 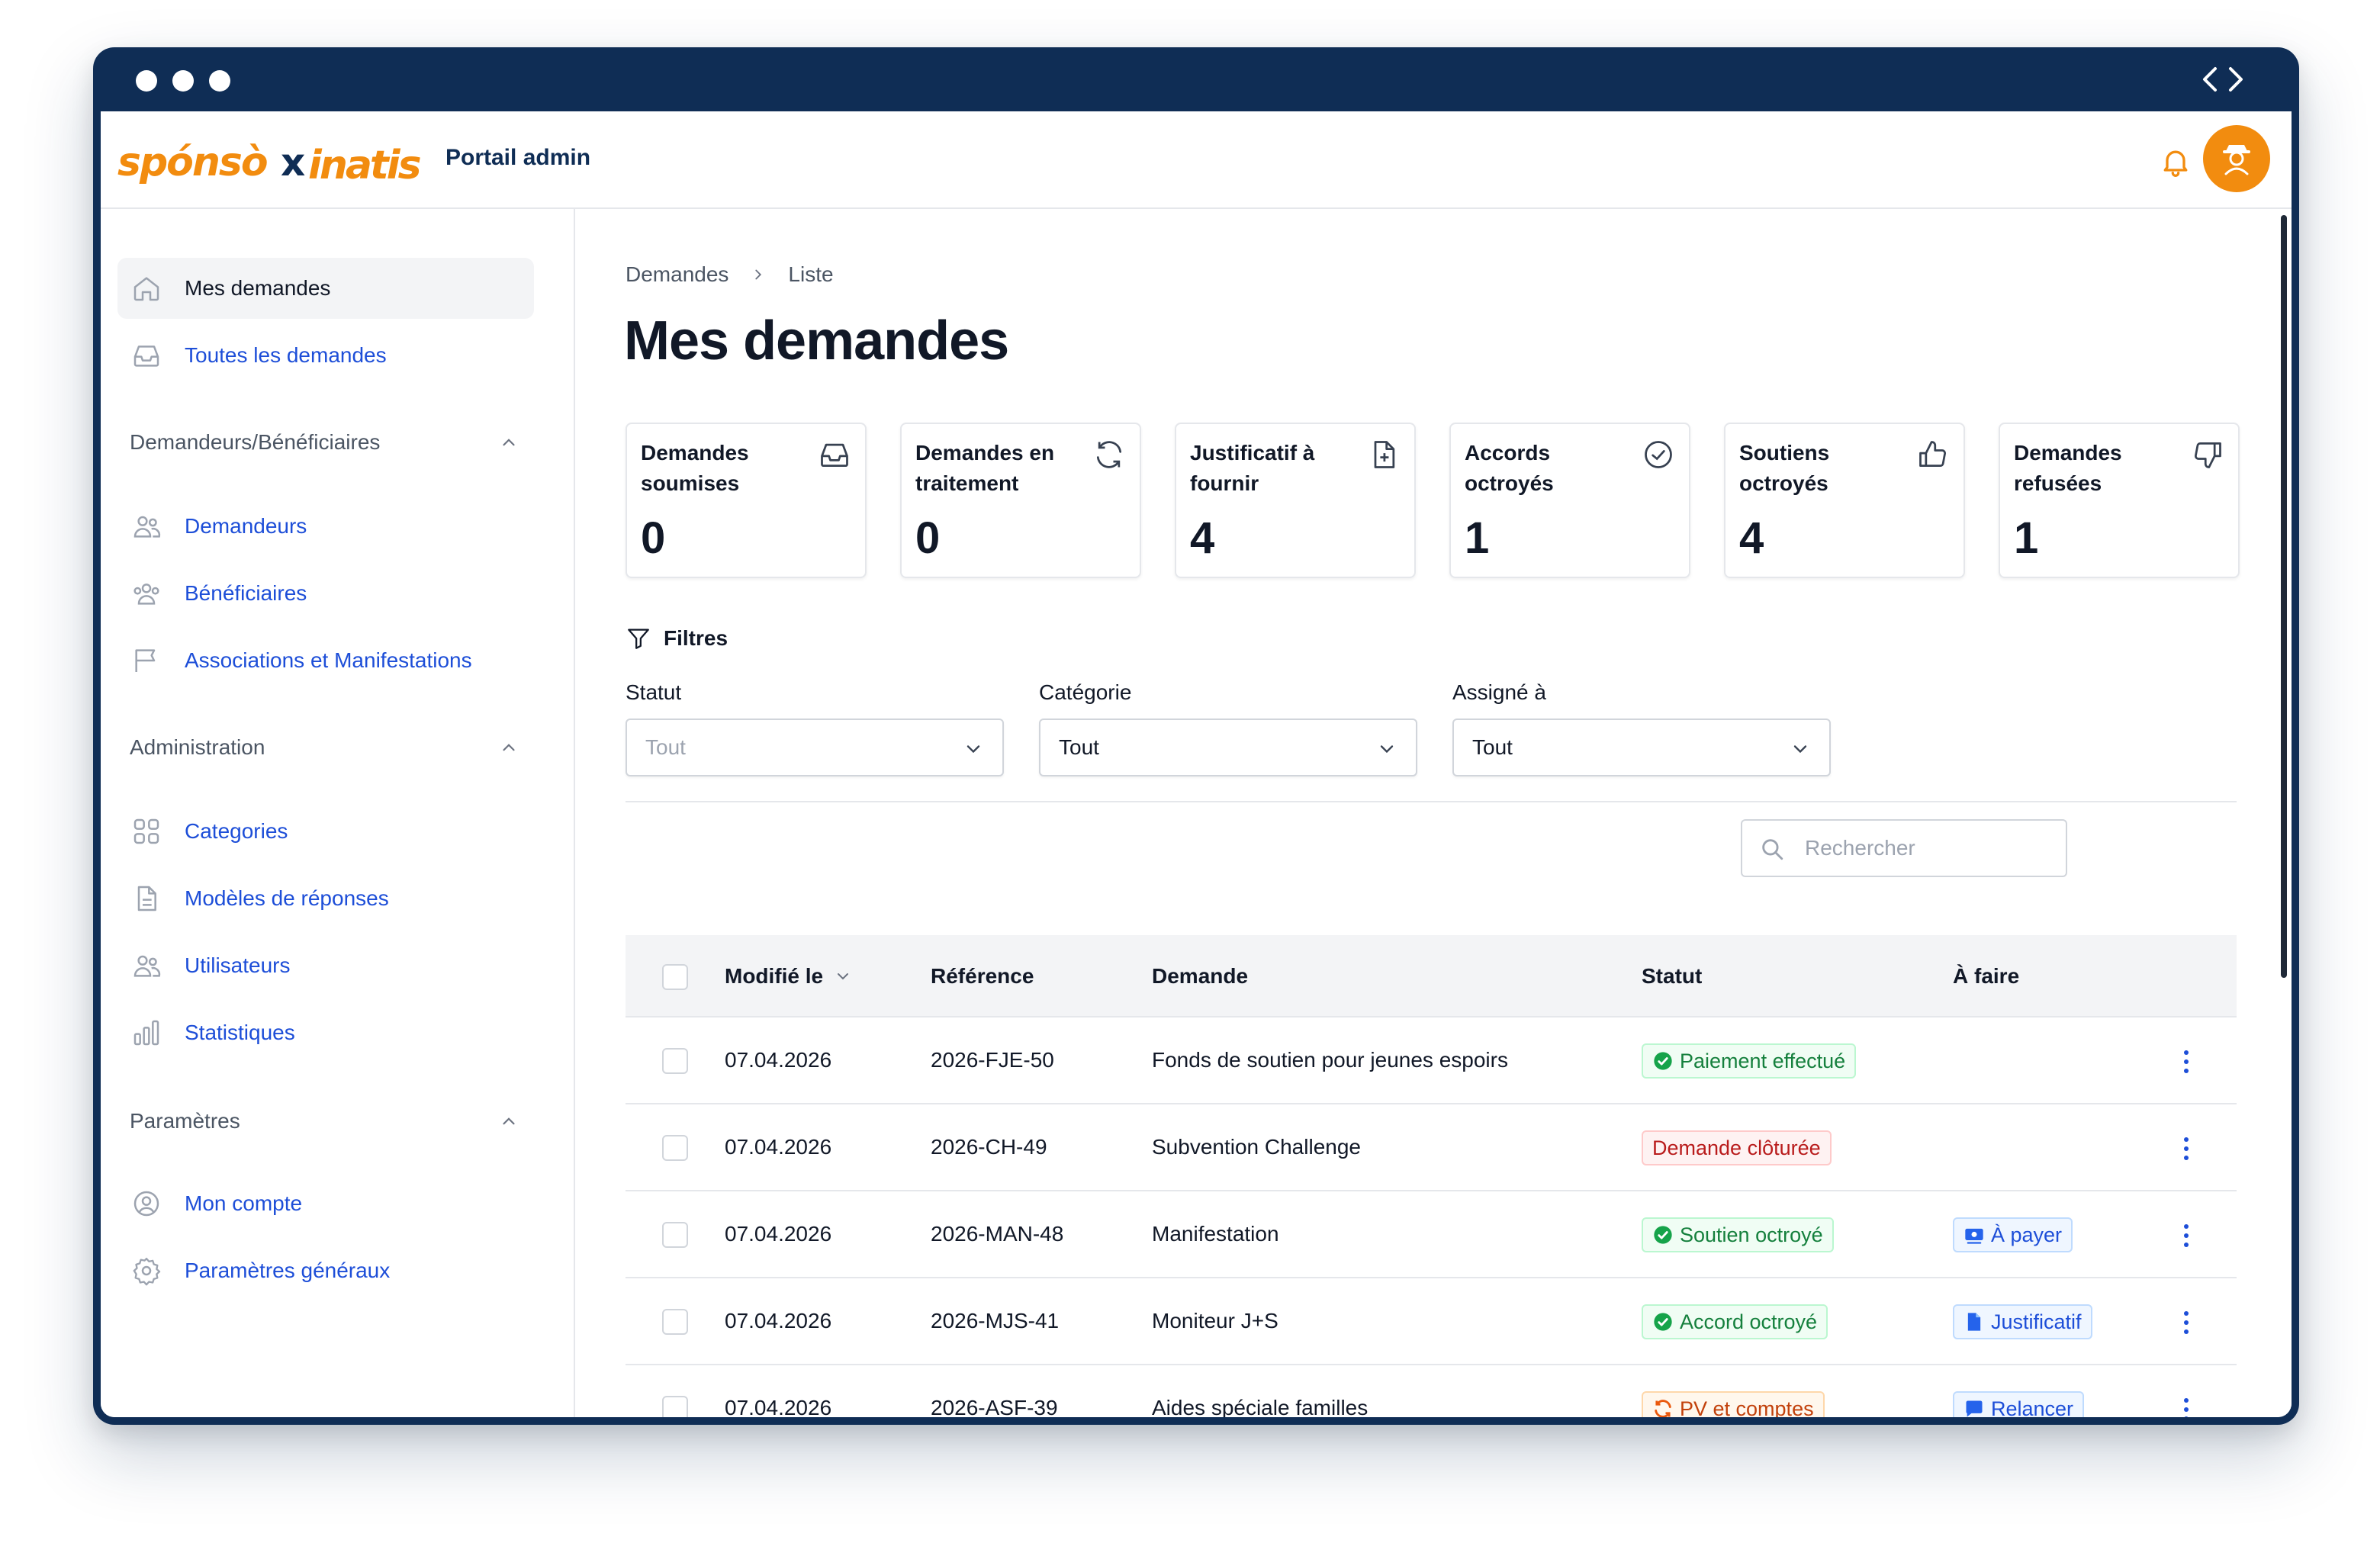 What do you see at coordinates (1431, 801) in the screenshot?
I see `filters-divider` at bounding box center [1431, 801].